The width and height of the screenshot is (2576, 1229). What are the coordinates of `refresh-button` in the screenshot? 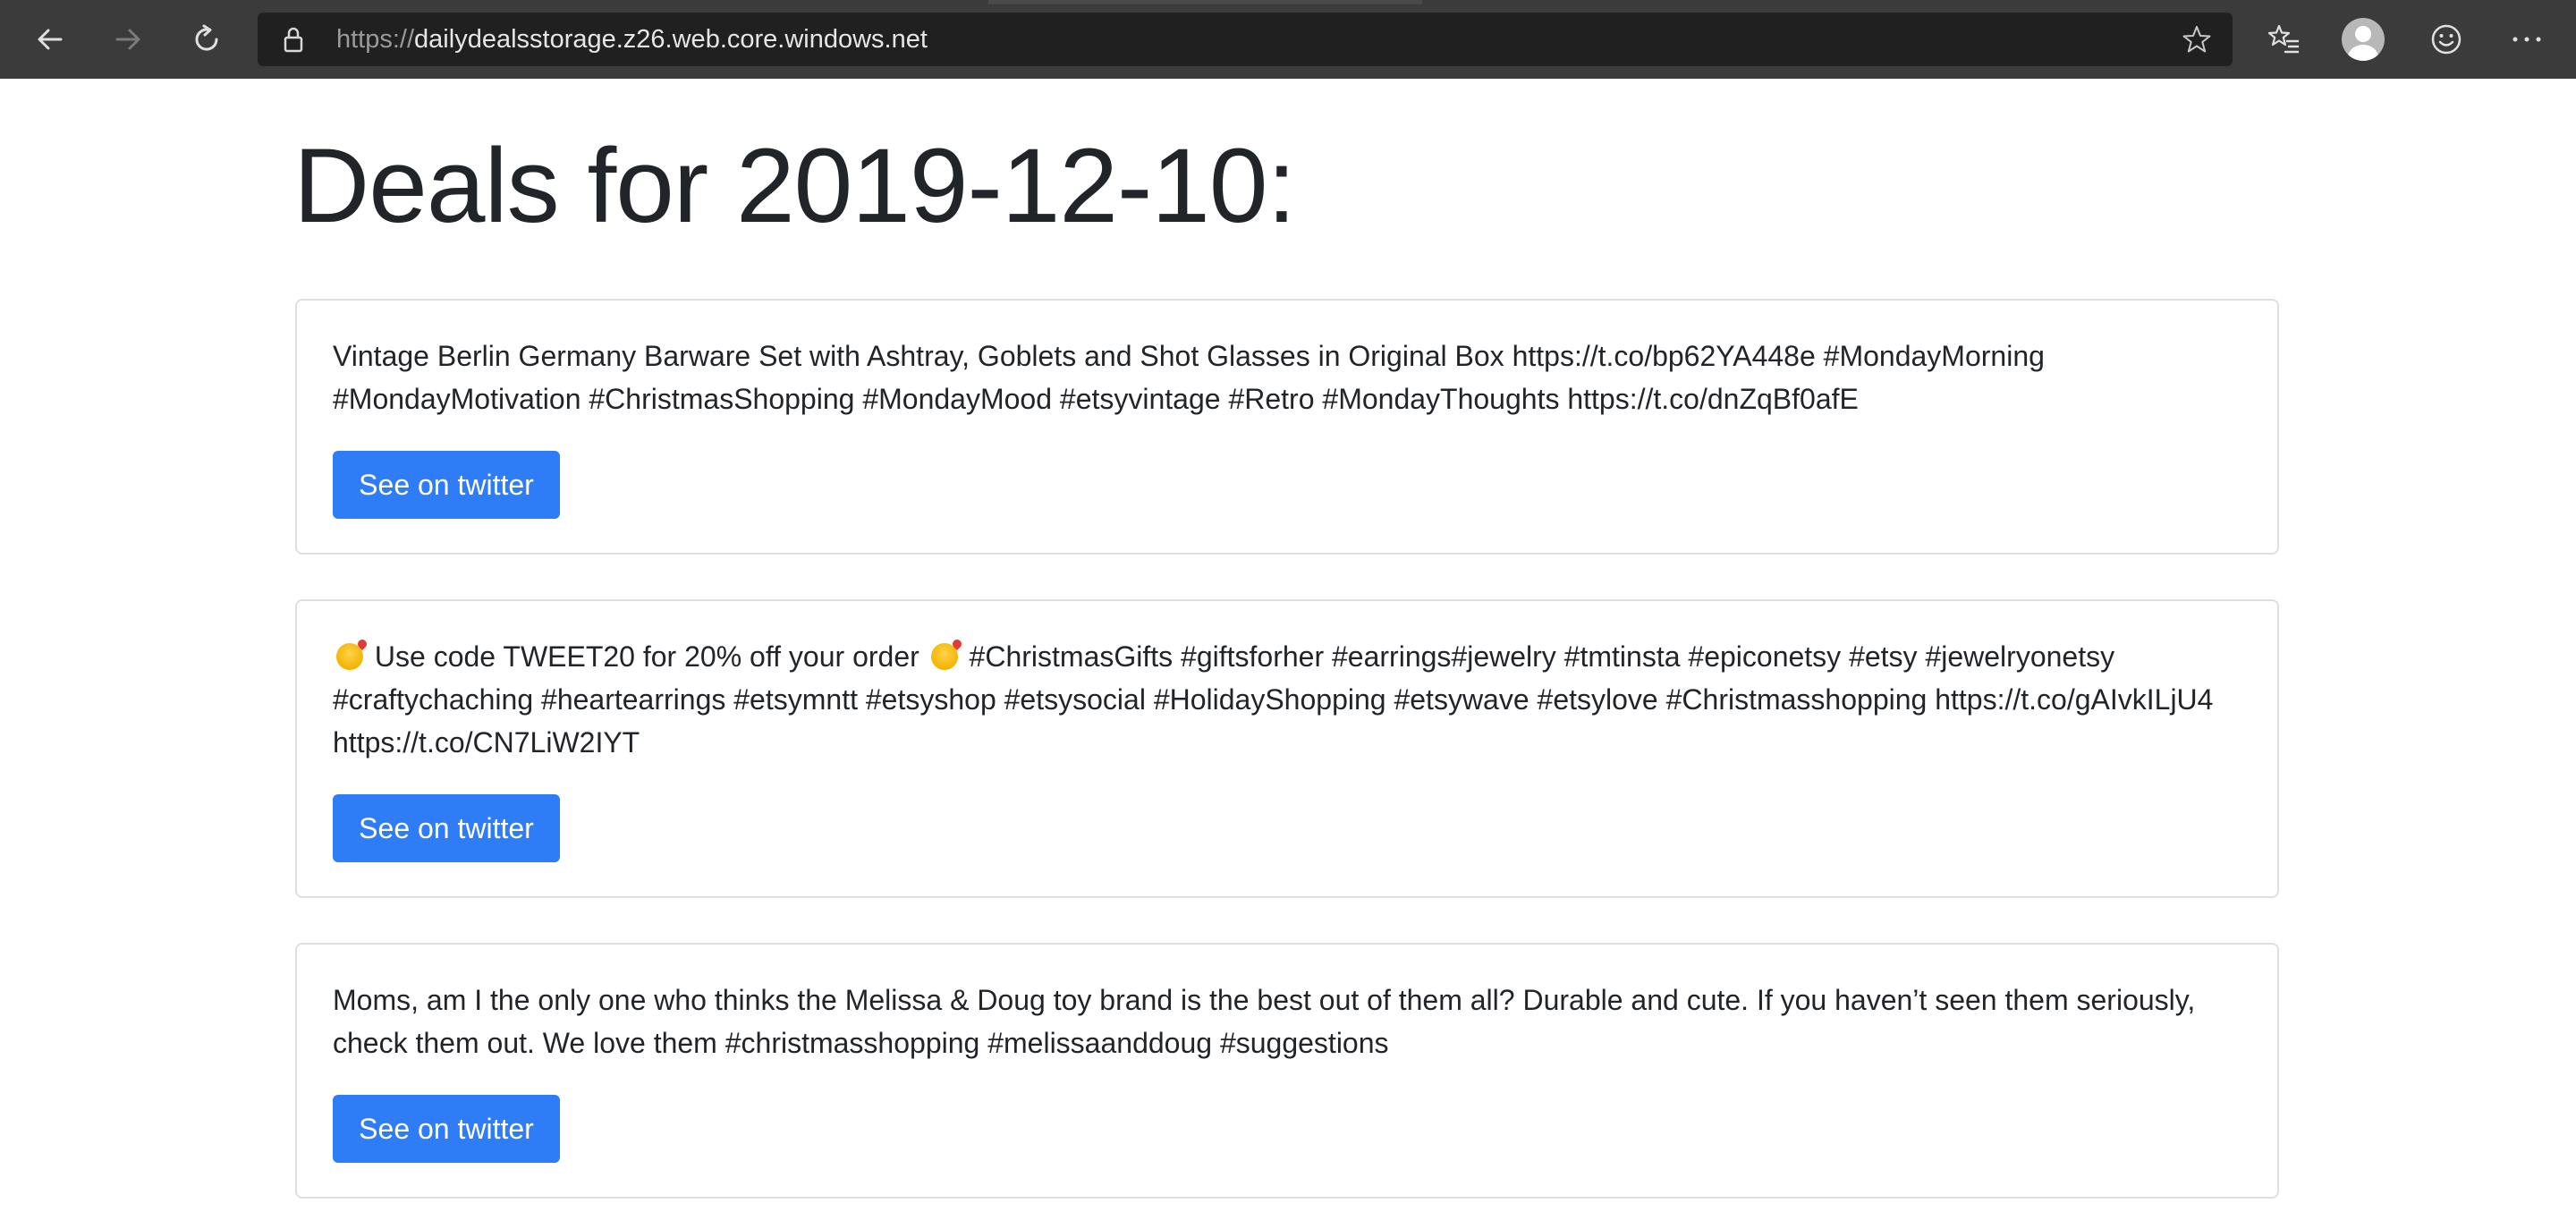 It's located at (206, 39).